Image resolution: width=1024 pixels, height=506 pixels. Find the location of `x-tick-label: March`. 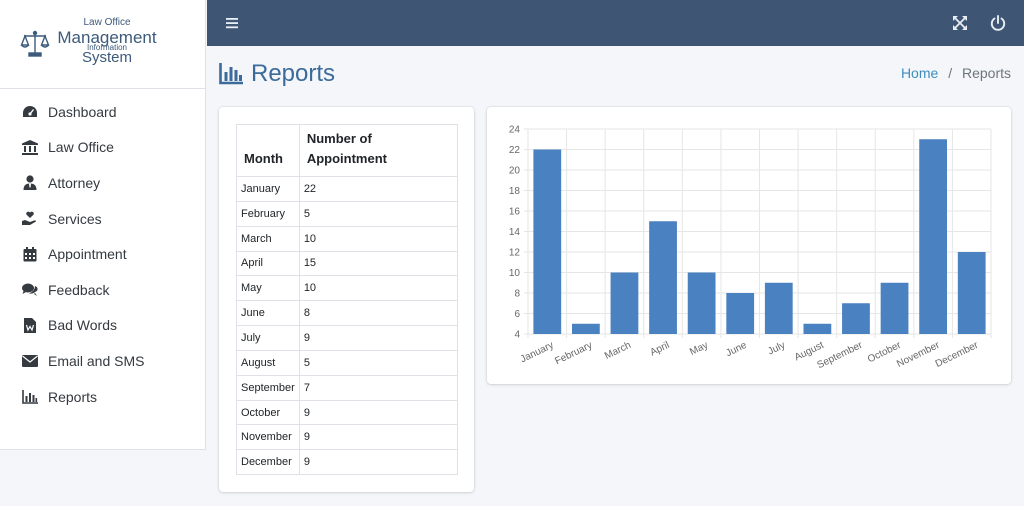

x-tick-label: March is located at coordinates (618, 351).